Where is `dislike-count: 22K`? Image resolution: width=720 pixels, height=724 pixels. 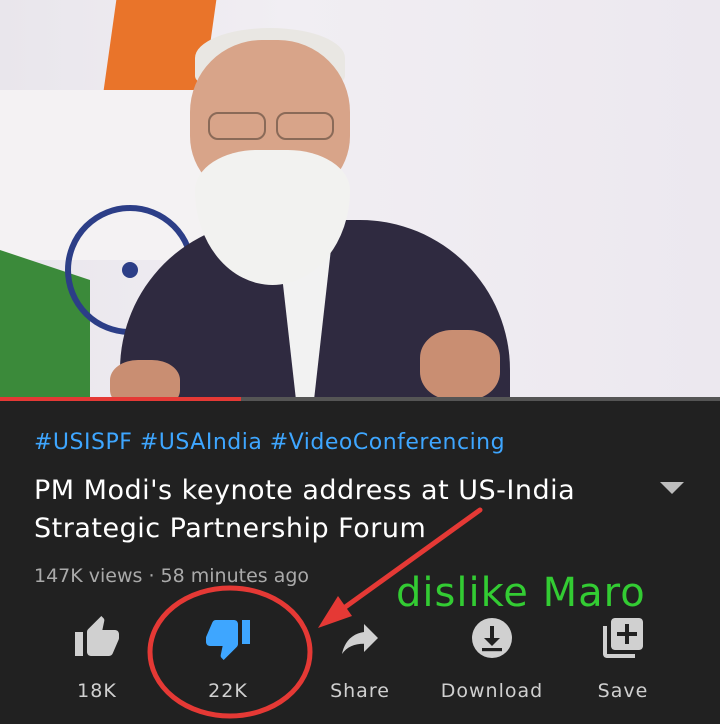
dislike-count: 22K is located at coordinates (228, 691).